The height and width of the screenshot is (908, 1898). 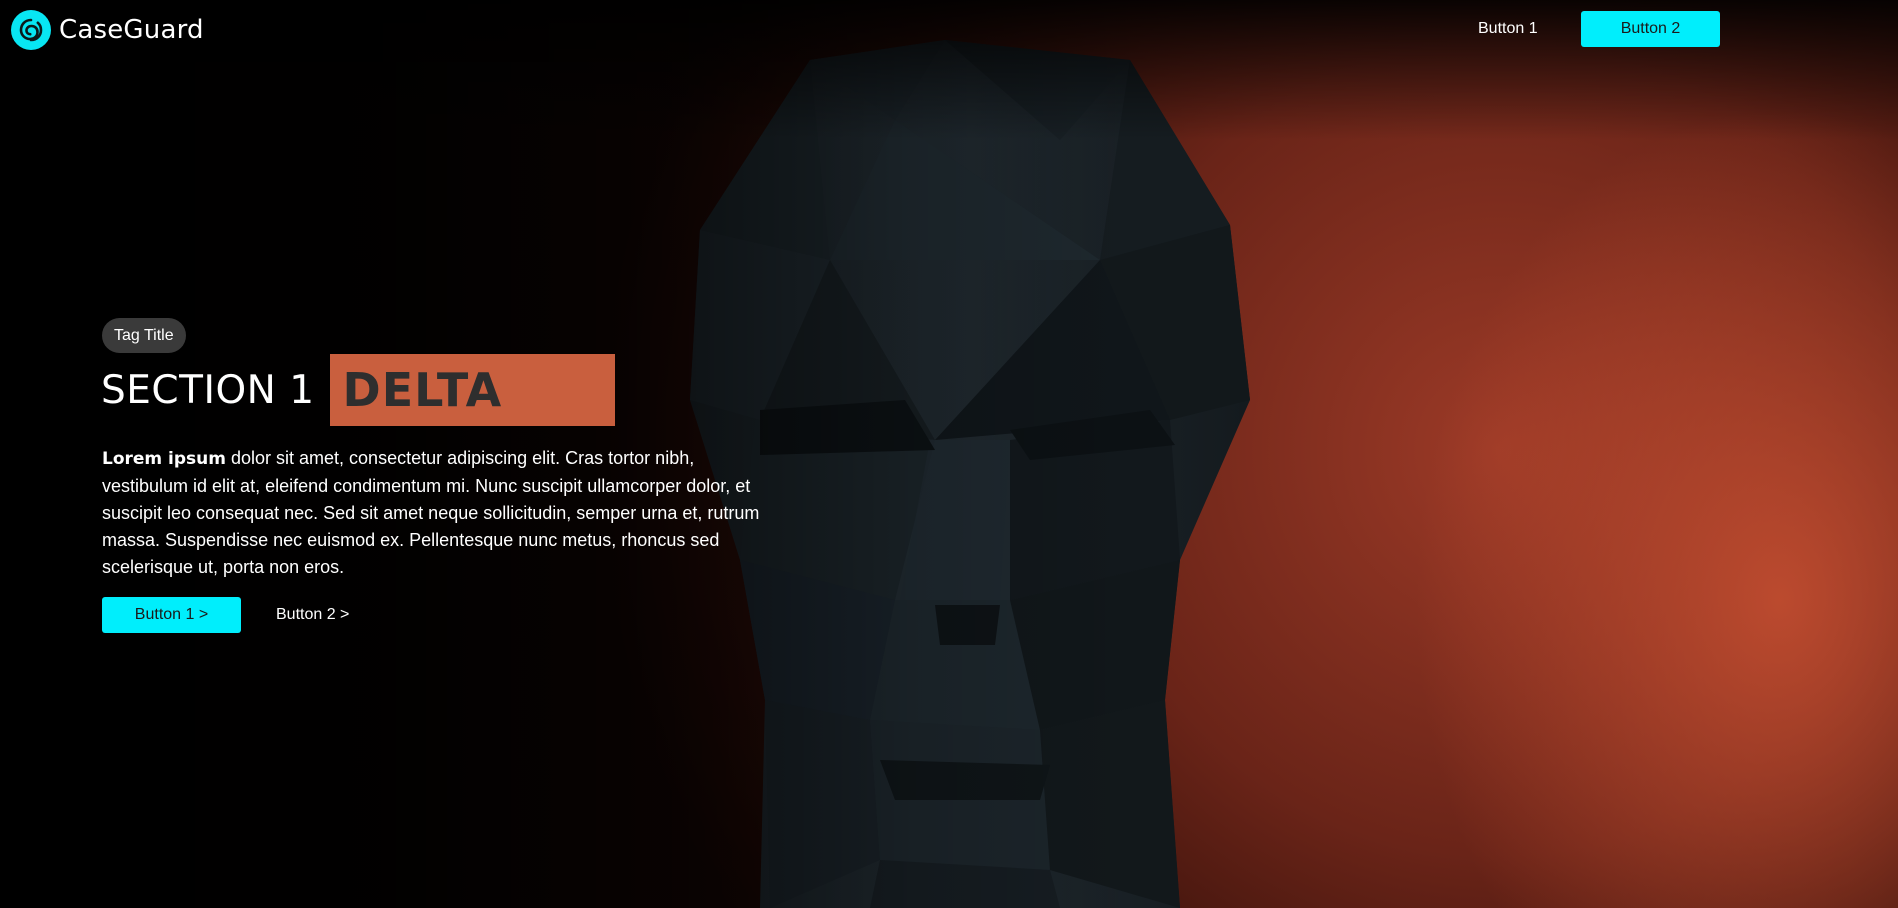 What do you see at coordinates (949, 30) in the screenshot?
I see `top-navigation-bar: CaseGuard Button 1 Button 2` at bounding box center [949, 30].